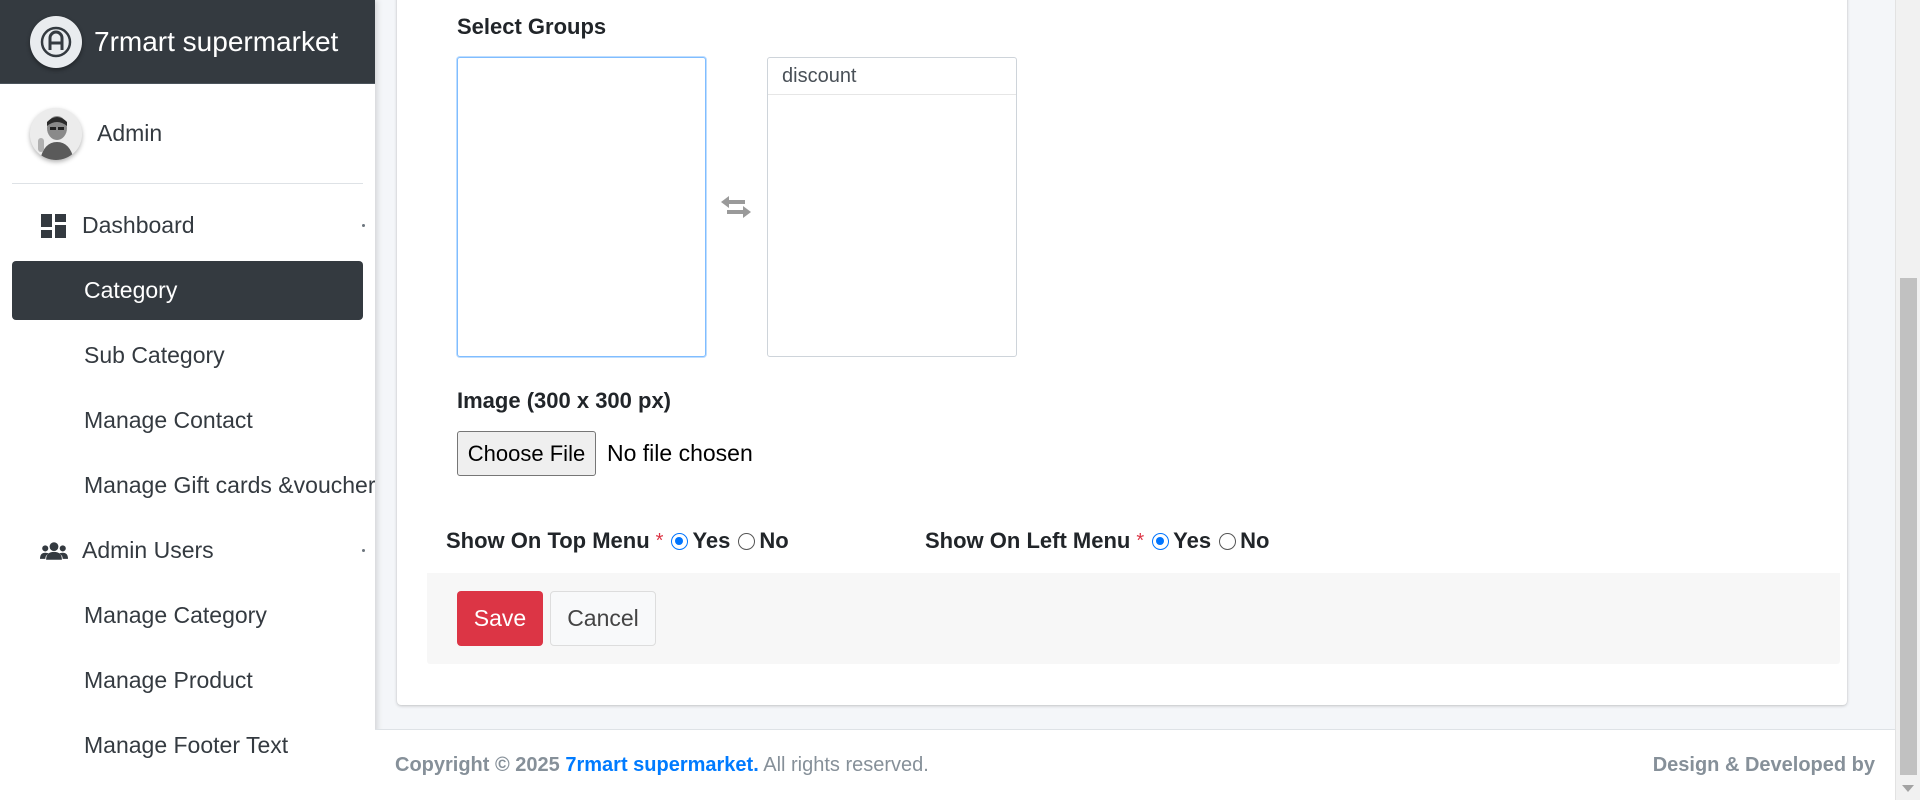 This screenshot has height=800, width=1920. I want to click on sidebar-item-manage-product: Manage Product, so click(187, 680).